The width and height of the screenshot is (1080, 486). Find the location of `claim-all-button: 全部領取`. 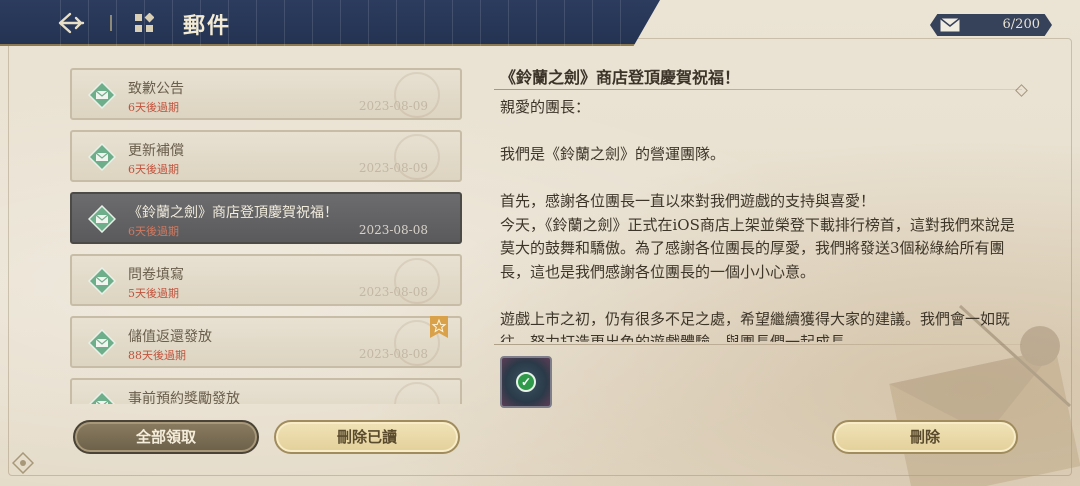

claim-all-button: 全部領取 is located at coordinates (166, 437).